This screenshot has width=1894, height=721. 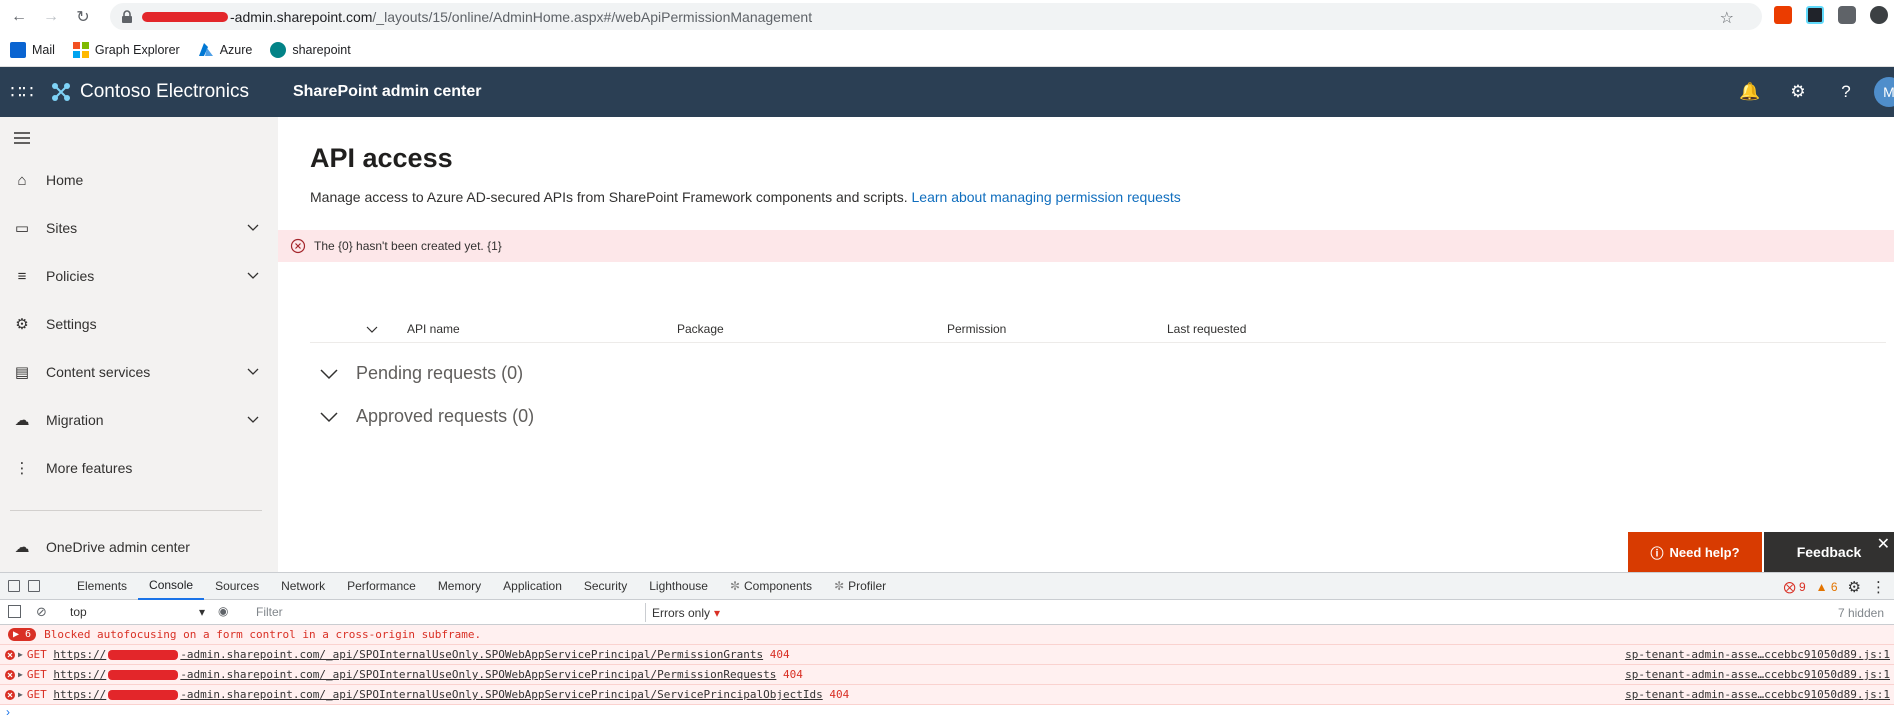 I want to click on nav-item-more-features: ⋮ More features, so click(x=139, y=468).